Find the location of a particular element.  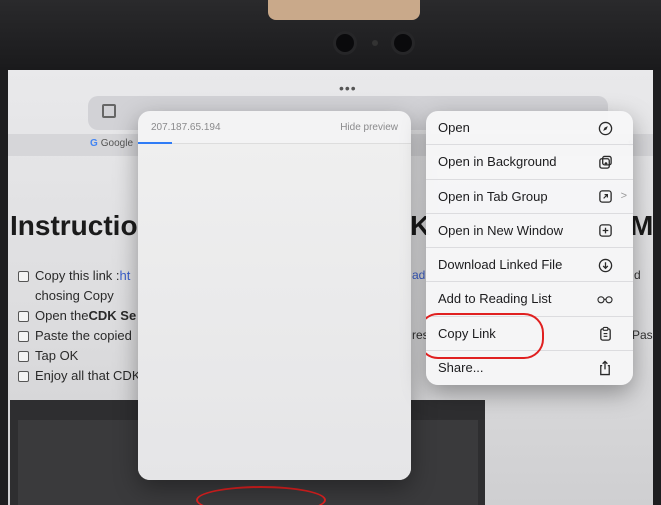

tabs-icon is located at coordinates (605, 162).